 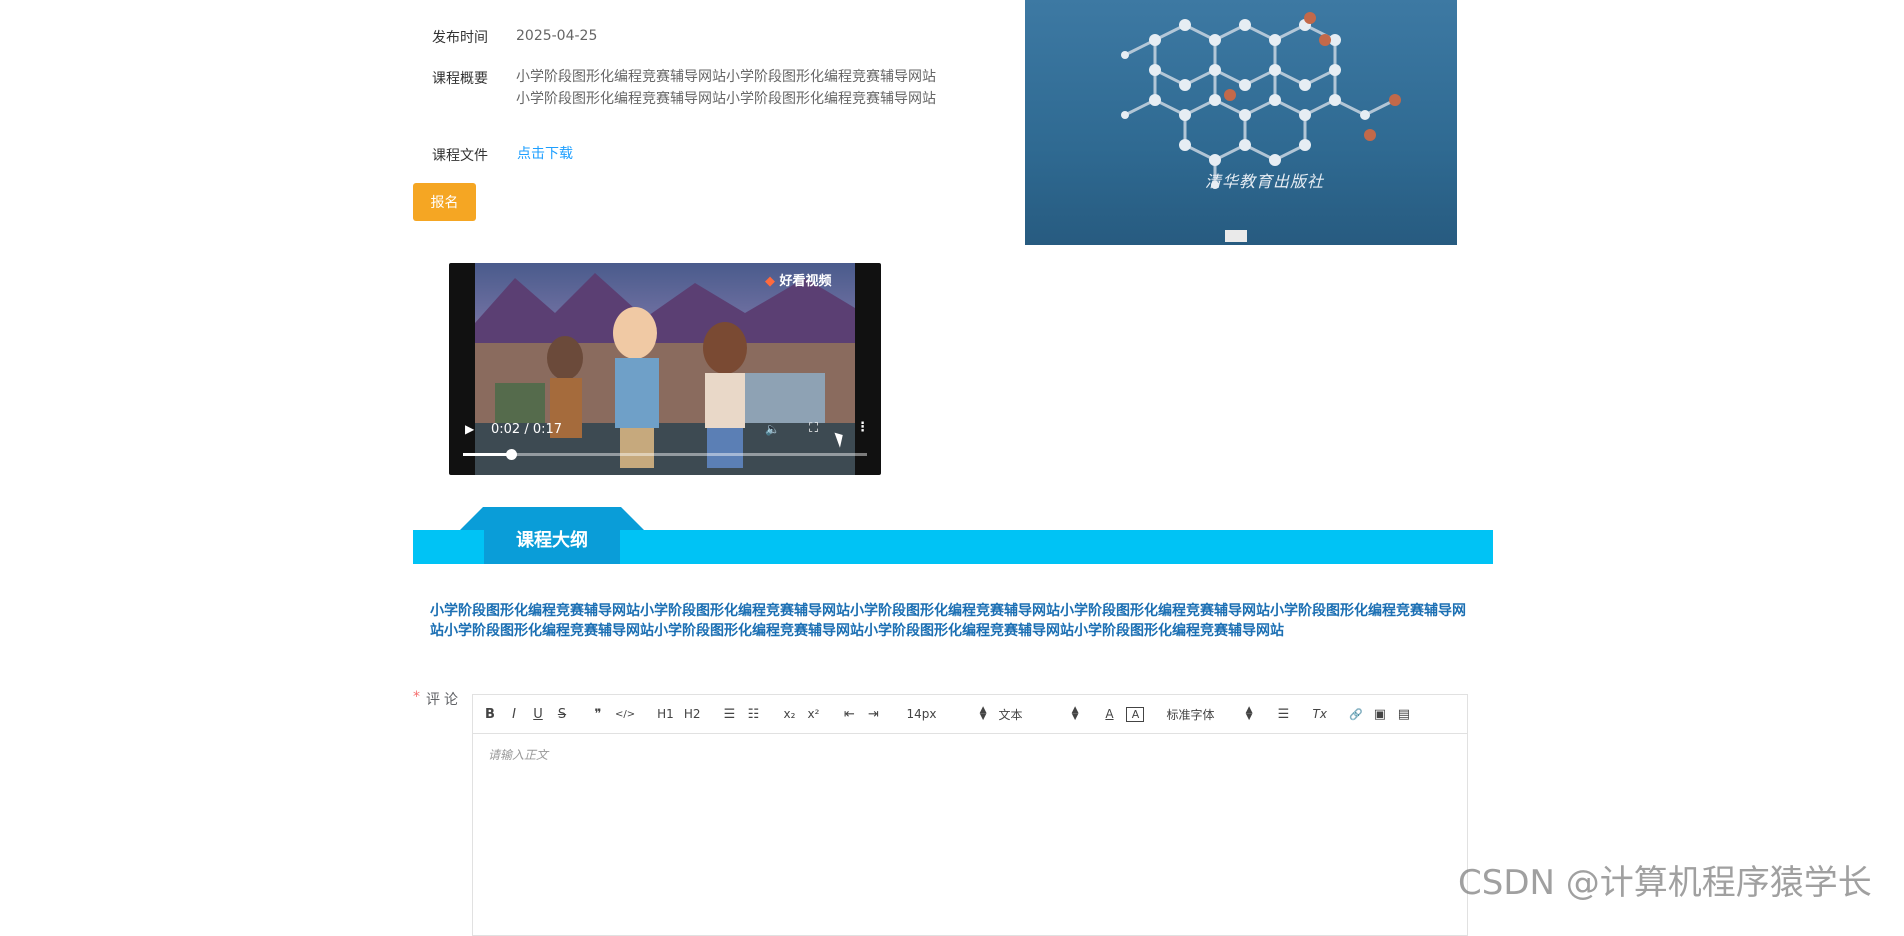 What do you see at coordinates (514, 714) in the screenshot?
I see `italic-button: I` at bounding box center [514, 714].